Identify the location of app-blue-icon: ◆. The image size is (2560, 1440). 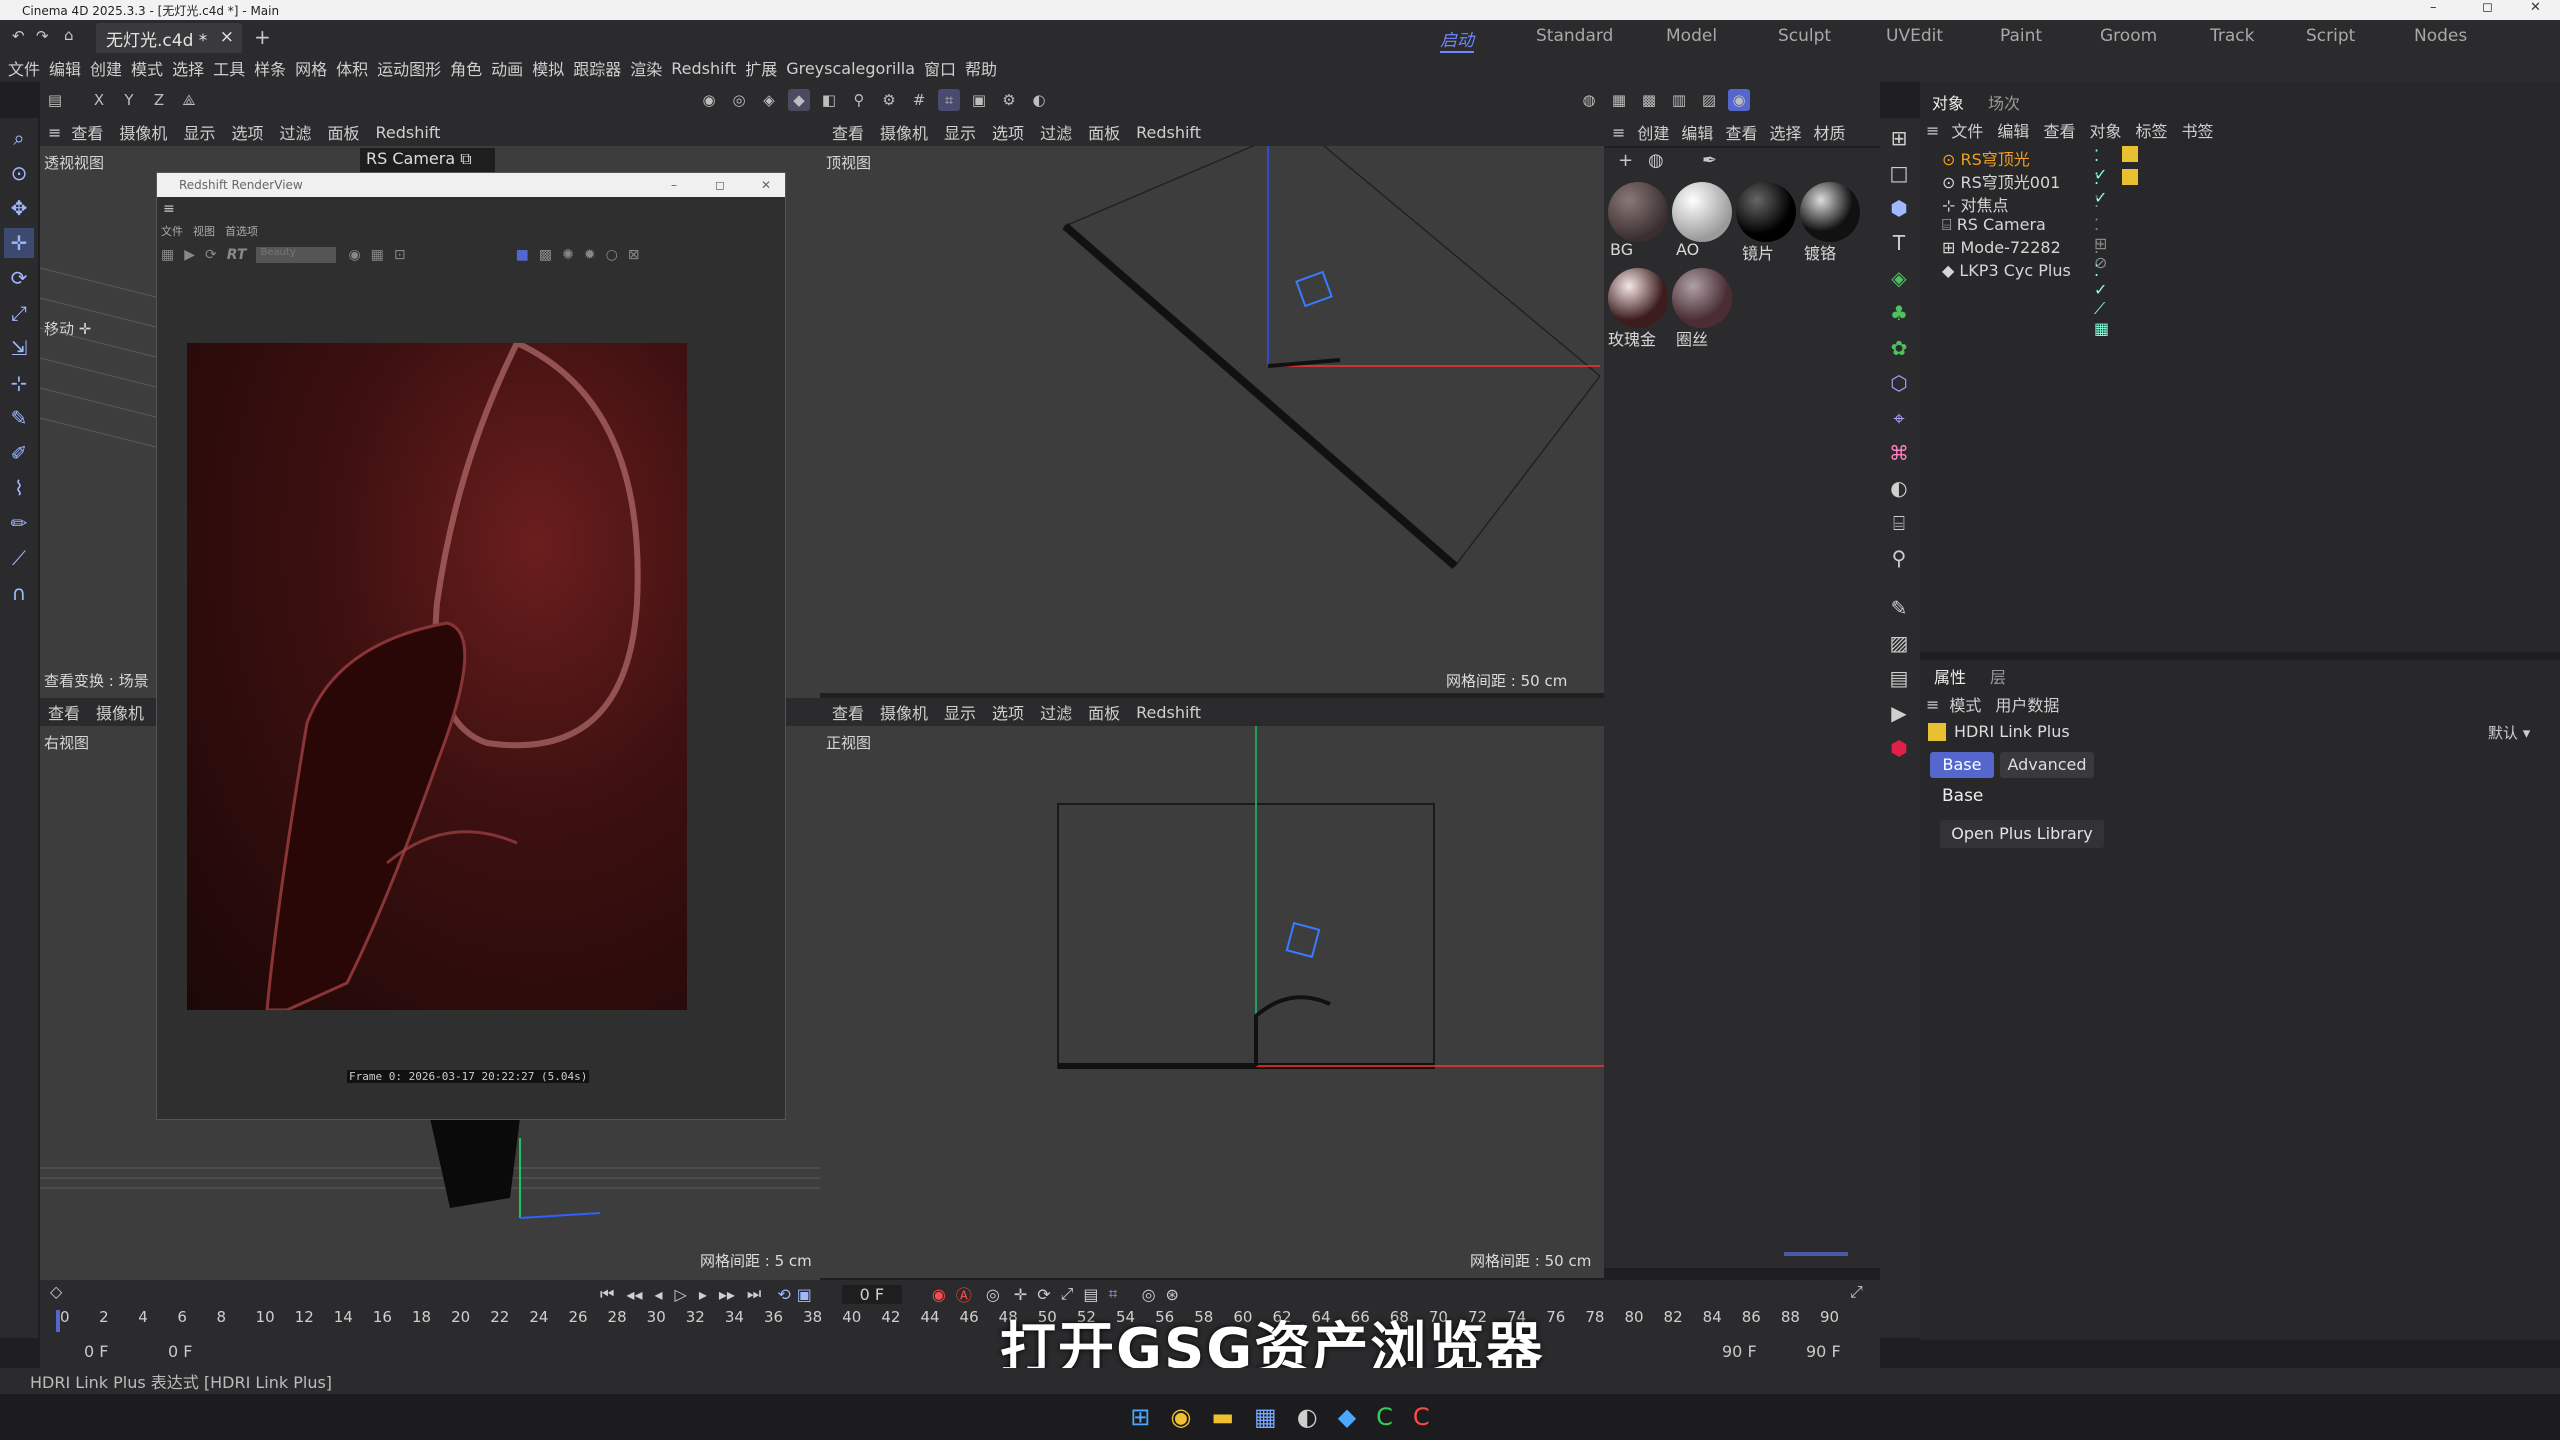
(1347, 1417).